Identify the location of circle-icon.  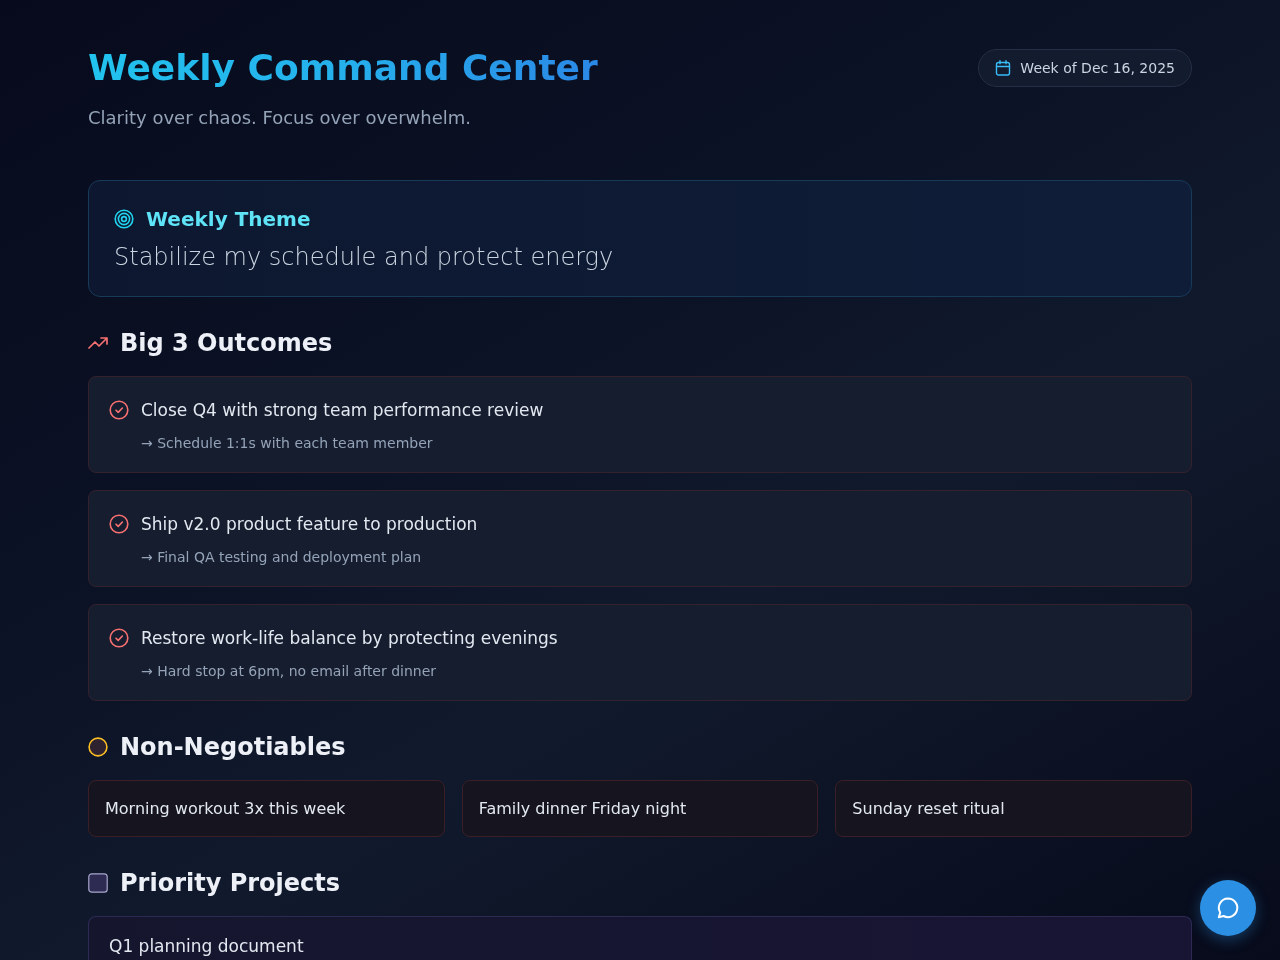
(98, 747).